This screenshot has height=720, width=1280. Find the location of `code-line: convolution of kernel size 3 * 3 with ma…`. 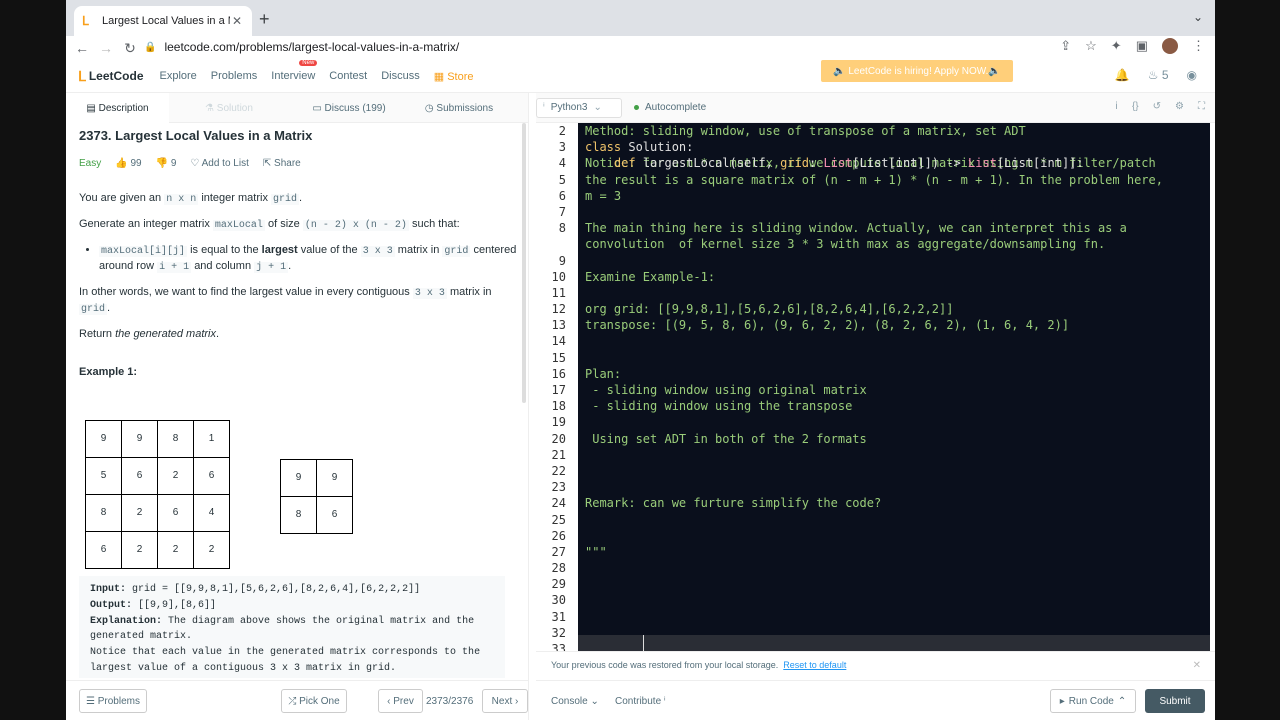

code-line: convolution of kernel size 3 * 3 with ma… is located at coordinates (845, 244).